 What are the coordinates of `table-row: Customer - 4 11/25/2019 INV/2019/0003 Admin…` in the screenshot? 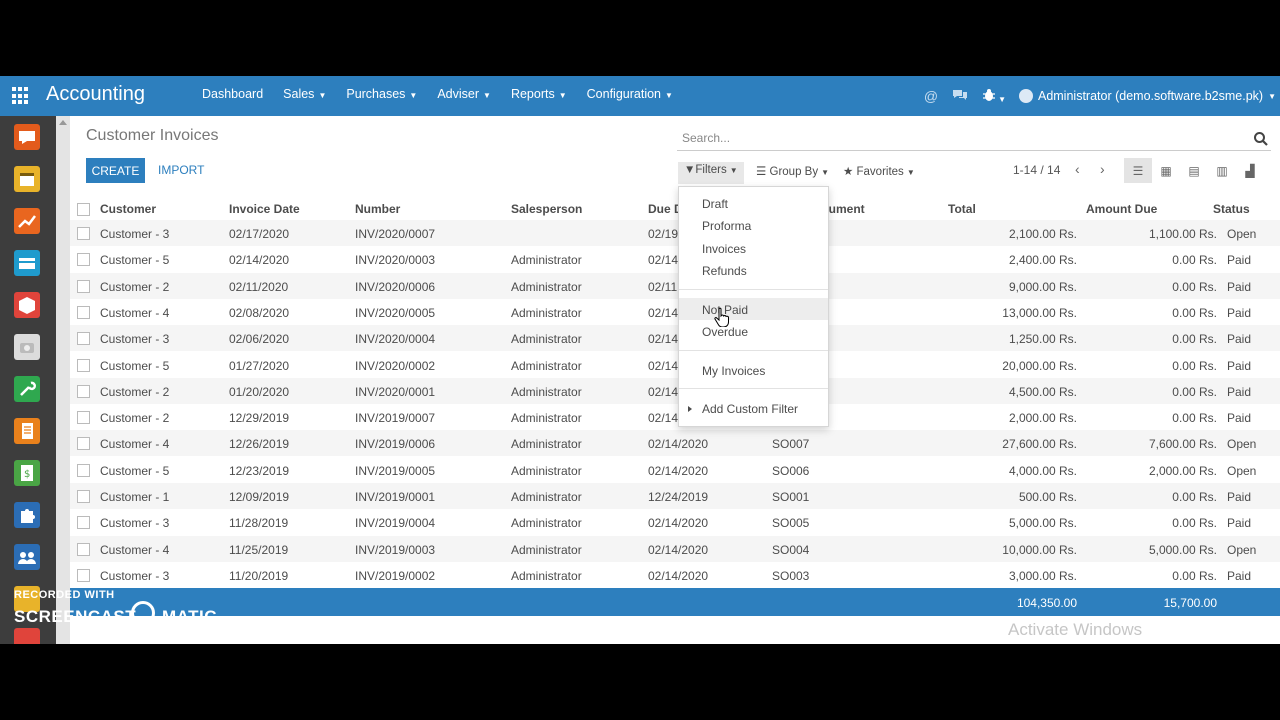 It's located at (675, 548).